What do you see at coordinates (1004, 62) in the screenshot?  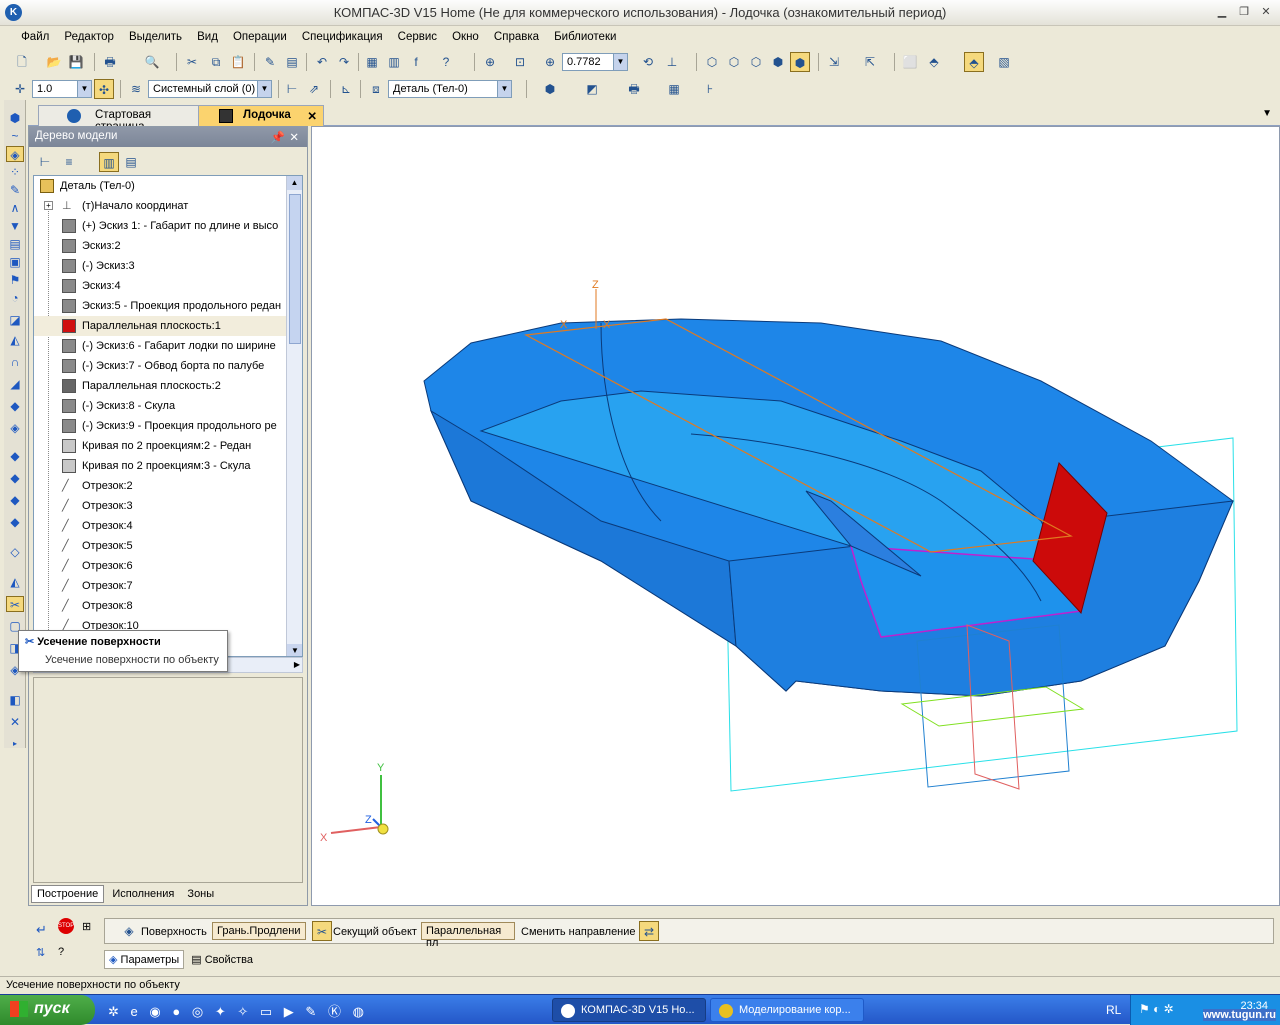 I see `tools-icon: ▧` at bounding box center [1004, 62].